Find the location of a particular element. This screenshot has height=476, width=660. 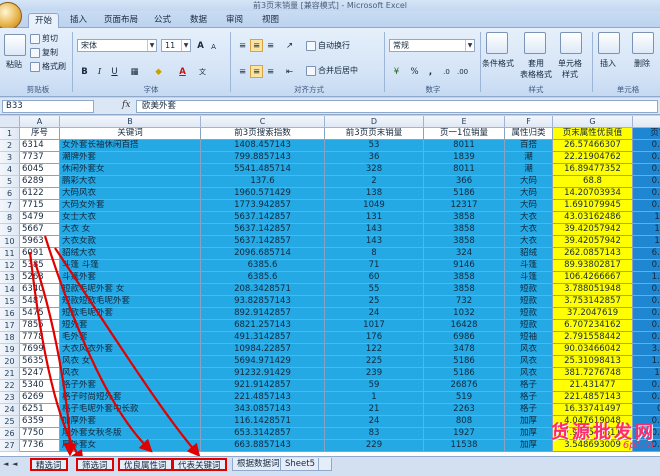

sheet-tab-youliang: 优良属性词 is located at coordinates (145, 464).